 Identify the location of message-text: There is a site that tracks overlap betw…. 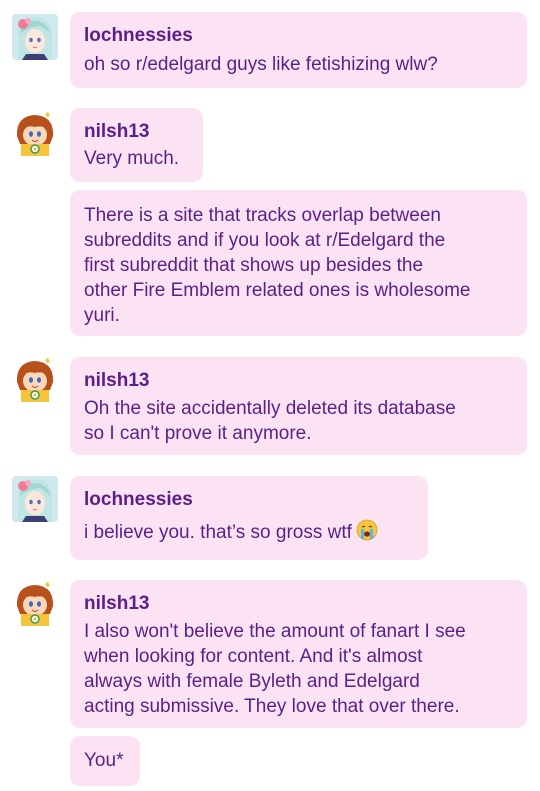
(277, 265).